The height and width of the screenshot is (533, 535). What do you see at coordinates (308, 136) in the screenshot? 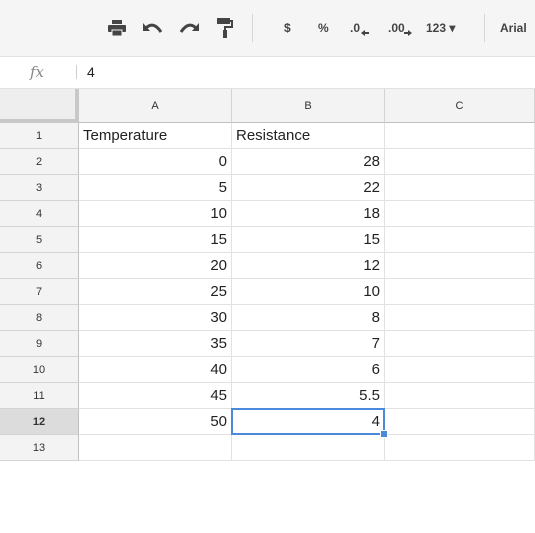
I see `cell-b1: Resistance` at bounding box center [308, 136].